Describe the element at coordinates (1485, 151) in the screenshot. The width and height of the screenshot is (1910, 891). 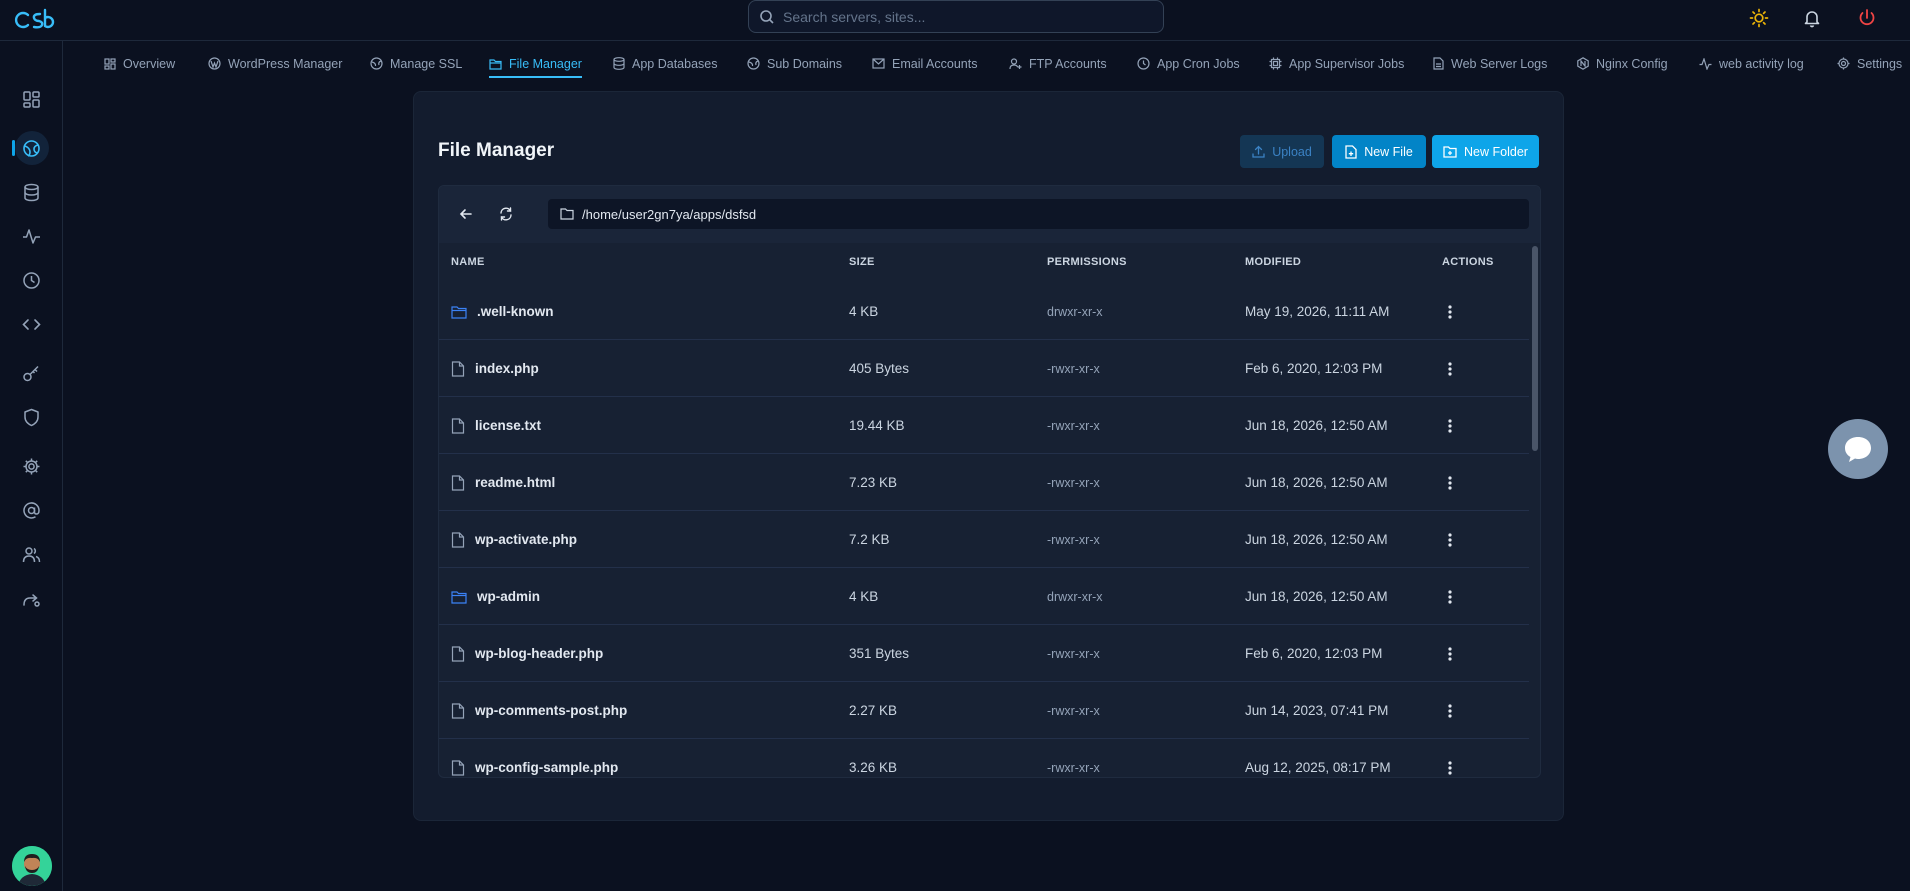
I see `new-folder-button: New Folder` at that location.